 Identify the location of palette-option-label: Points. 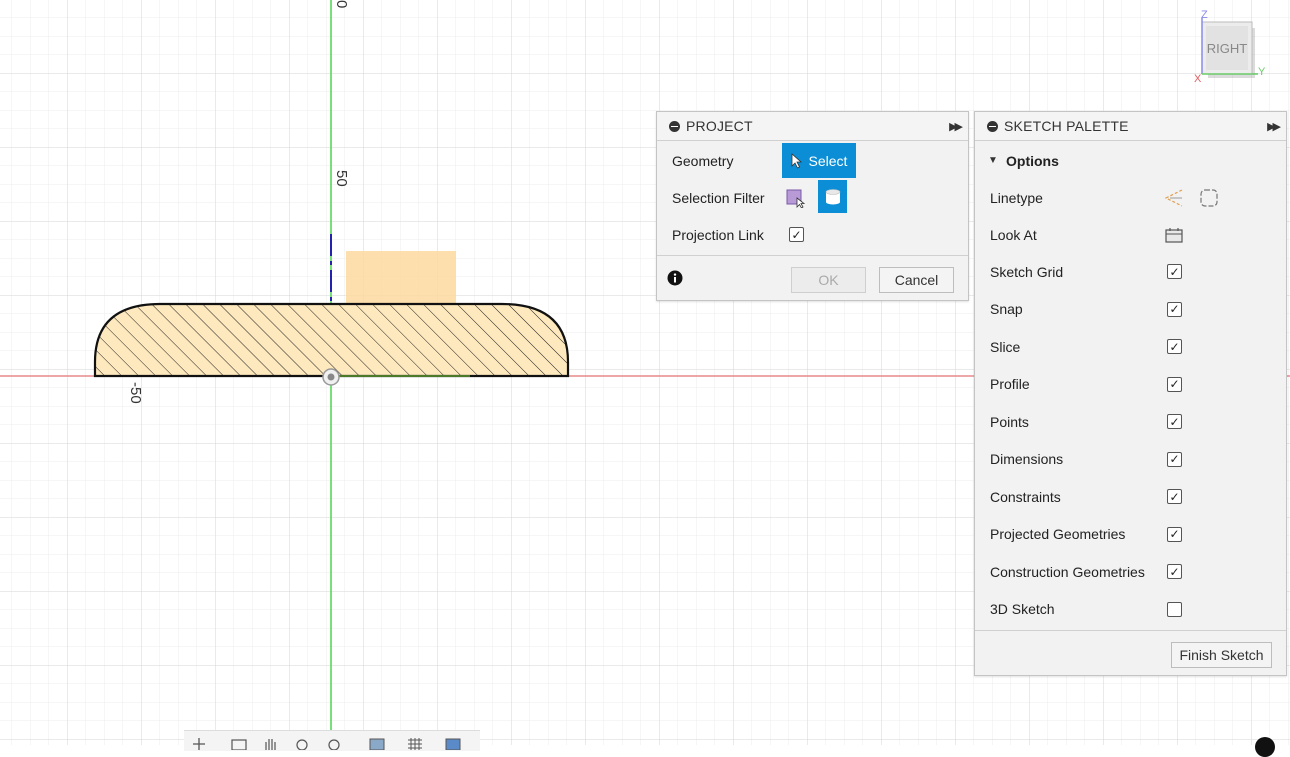
(1009, 421).